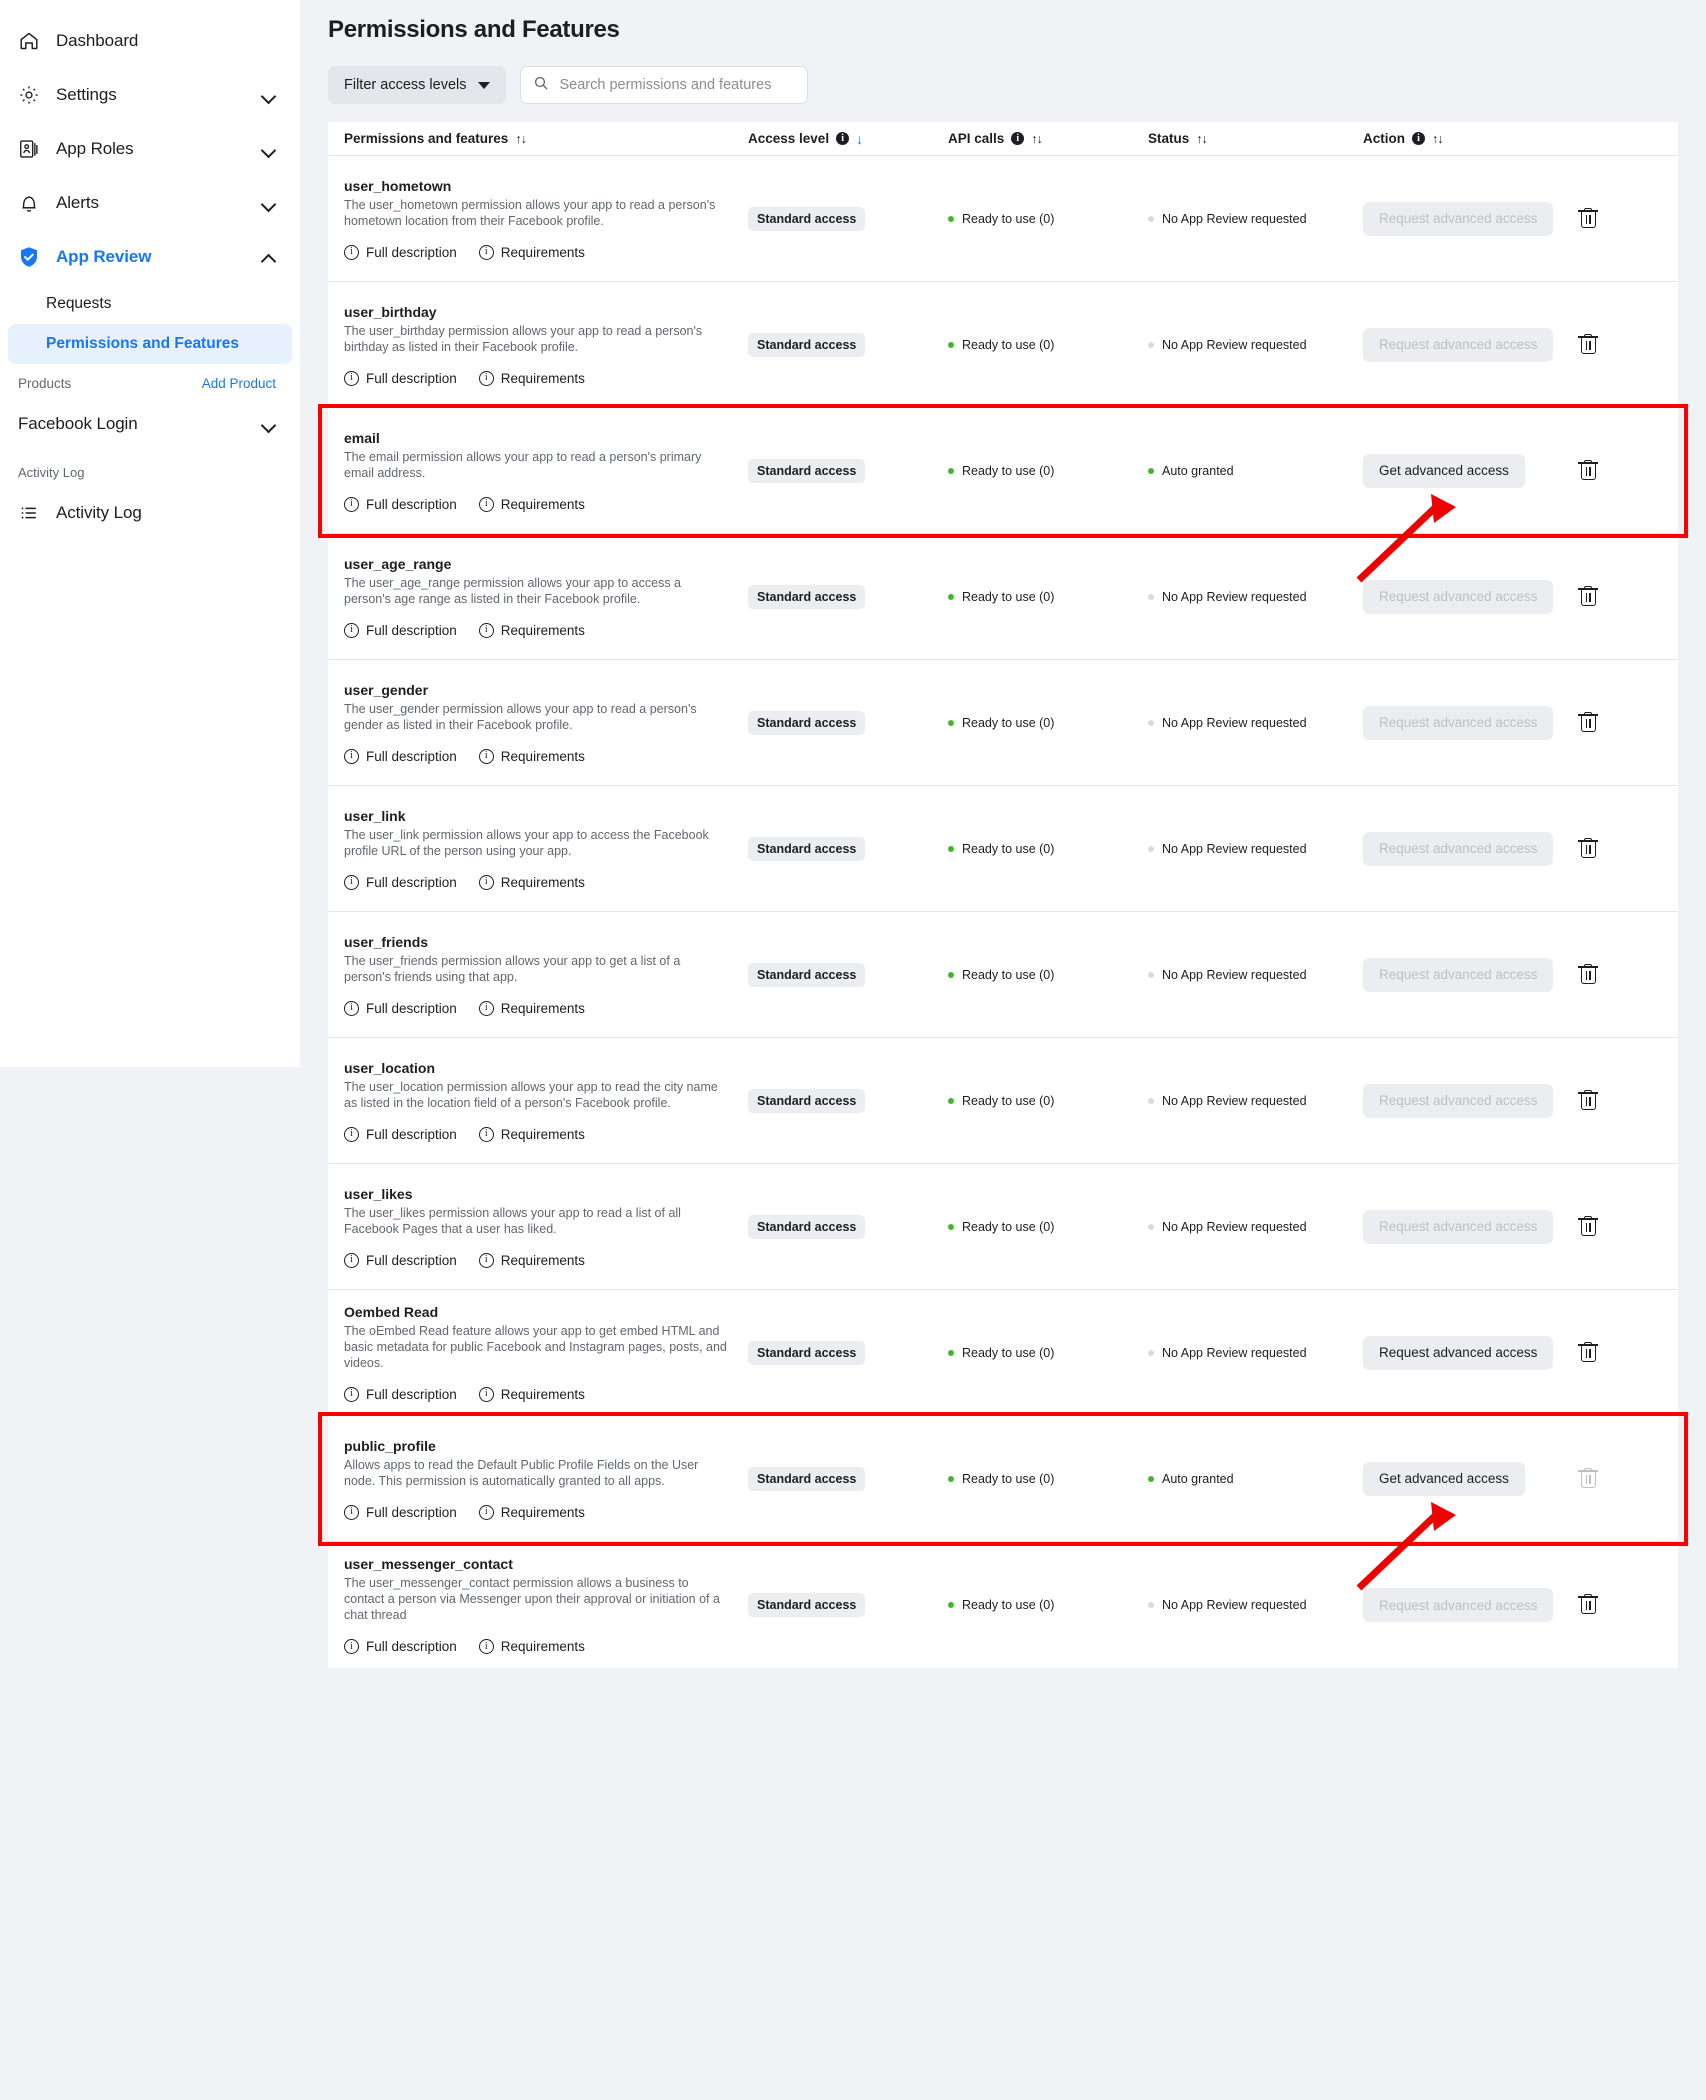 The height and width of the screenshot is (2100, 1706). Describe the element at coordinates (150, 149) in the screenshot. I see `sidebar-item-app-roles: App Roles` at that location.